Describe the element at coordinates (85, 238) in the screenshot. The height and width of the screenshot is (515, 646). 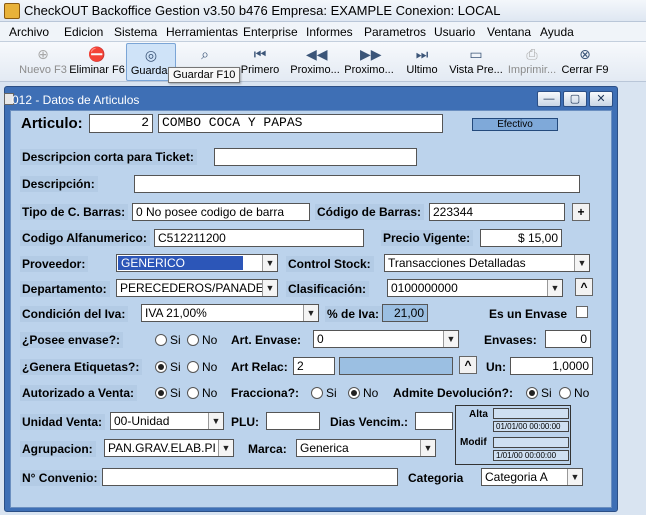
I see `alfa-label: Codigo Alfanumerico:` at that location.